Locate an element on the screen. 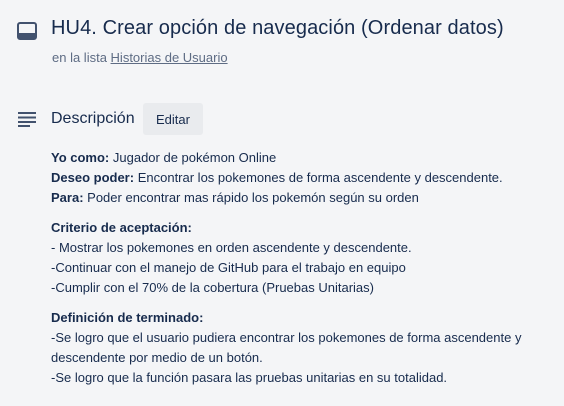 This screenshot has width=564, height=406. list-link: Historias de Usuario is located at coordinates (169, 57).